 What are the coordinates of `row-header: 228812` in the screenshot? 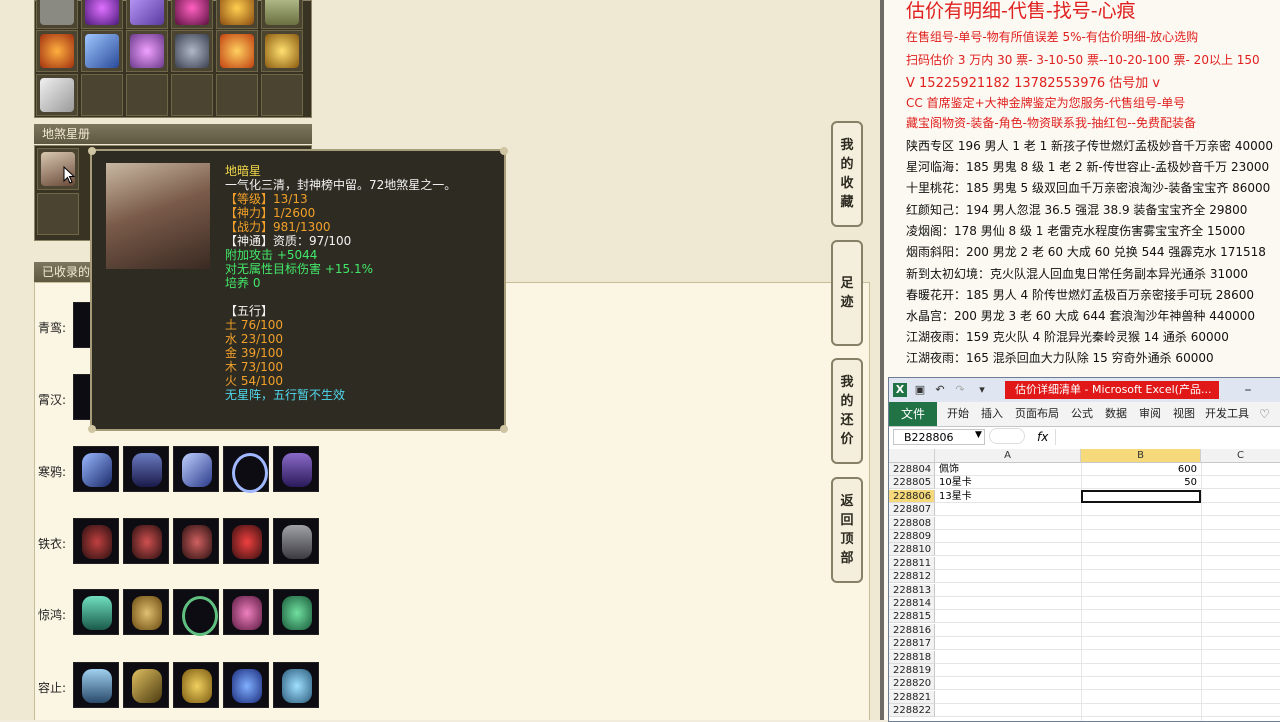 It's located at (912, 577).